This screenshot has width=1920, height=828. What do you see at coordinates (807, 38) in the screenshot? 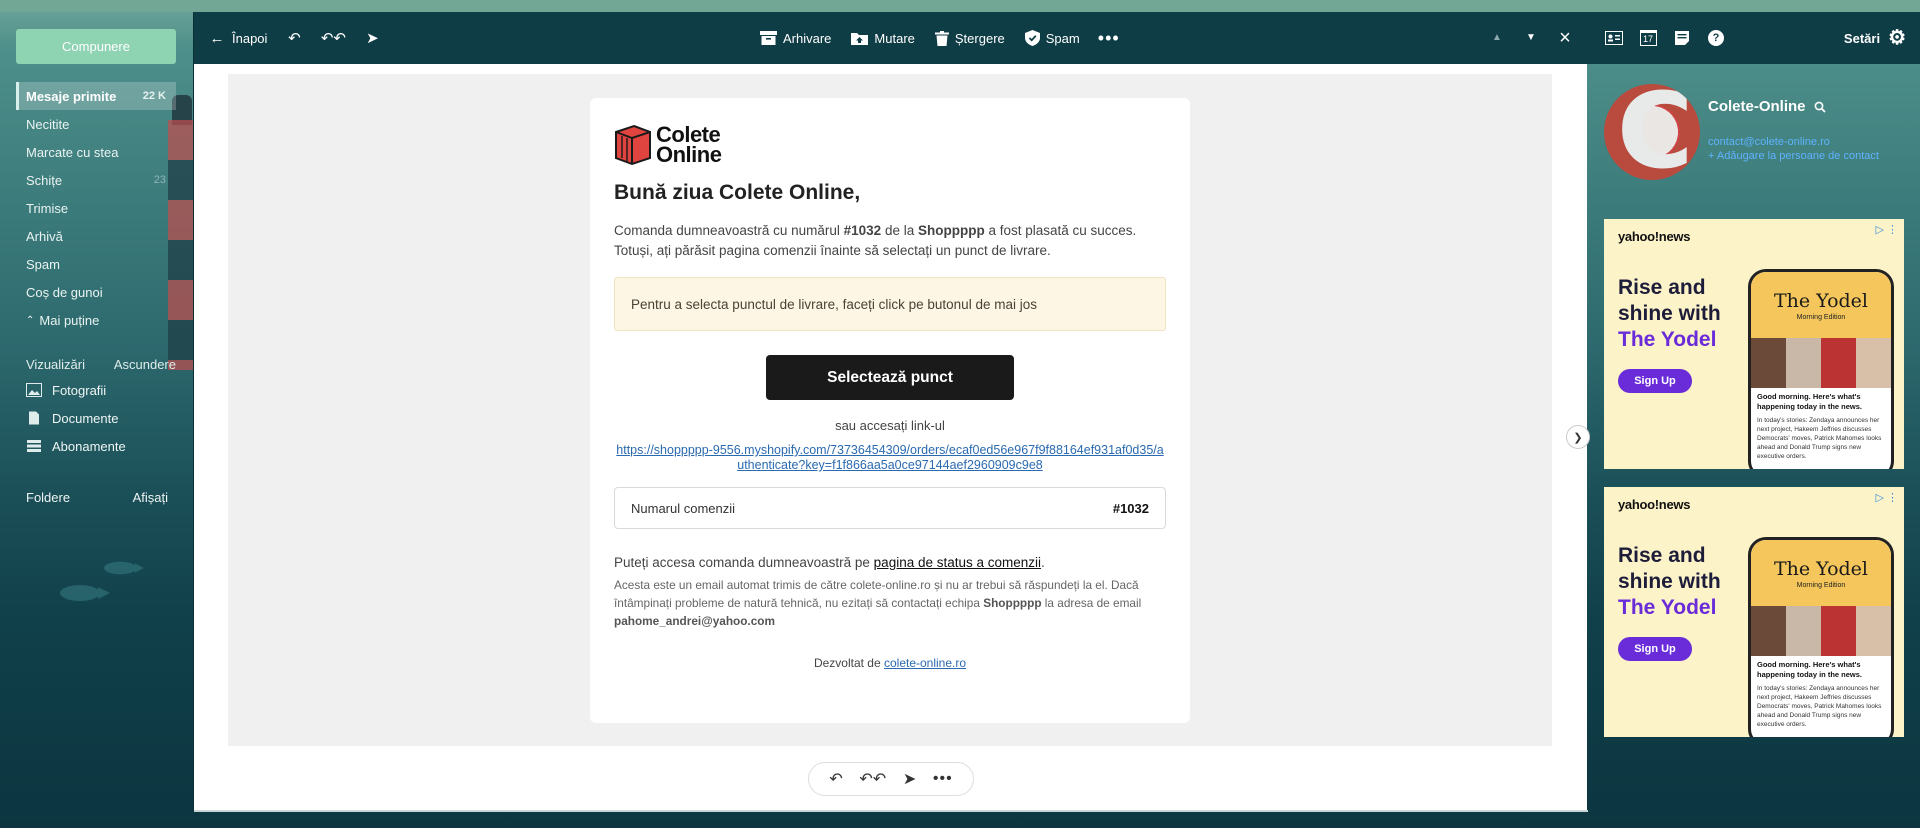
I see `archive-label: Arhivare` at bounding box center [807, 38].